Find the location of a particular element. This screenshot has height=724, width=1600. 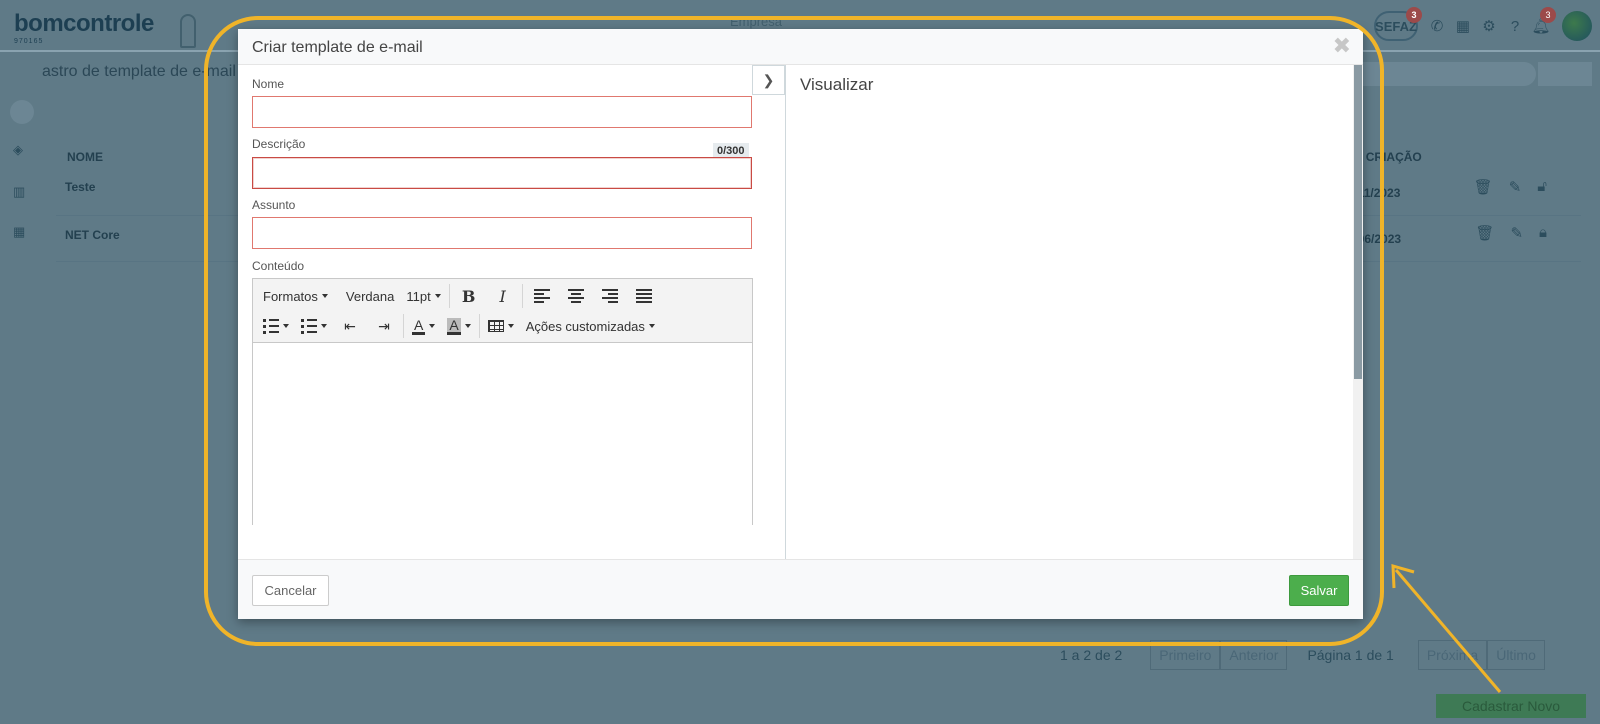

indent-icon: ⇥ is located at coordinates (384, 326).